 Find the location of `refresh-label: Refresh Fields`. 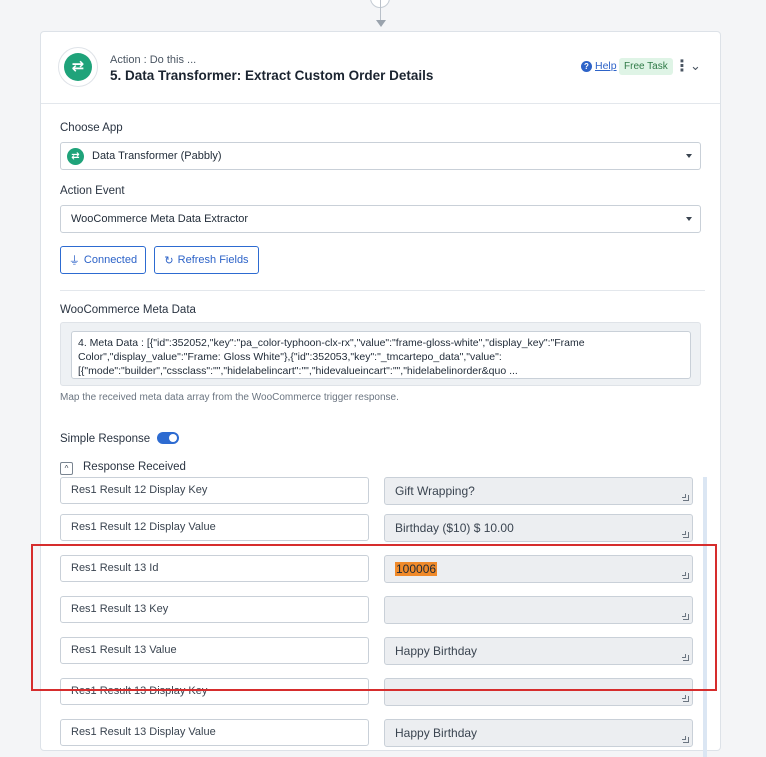

refresh-label: Refresh Fields is located at coordinates (213, 260).